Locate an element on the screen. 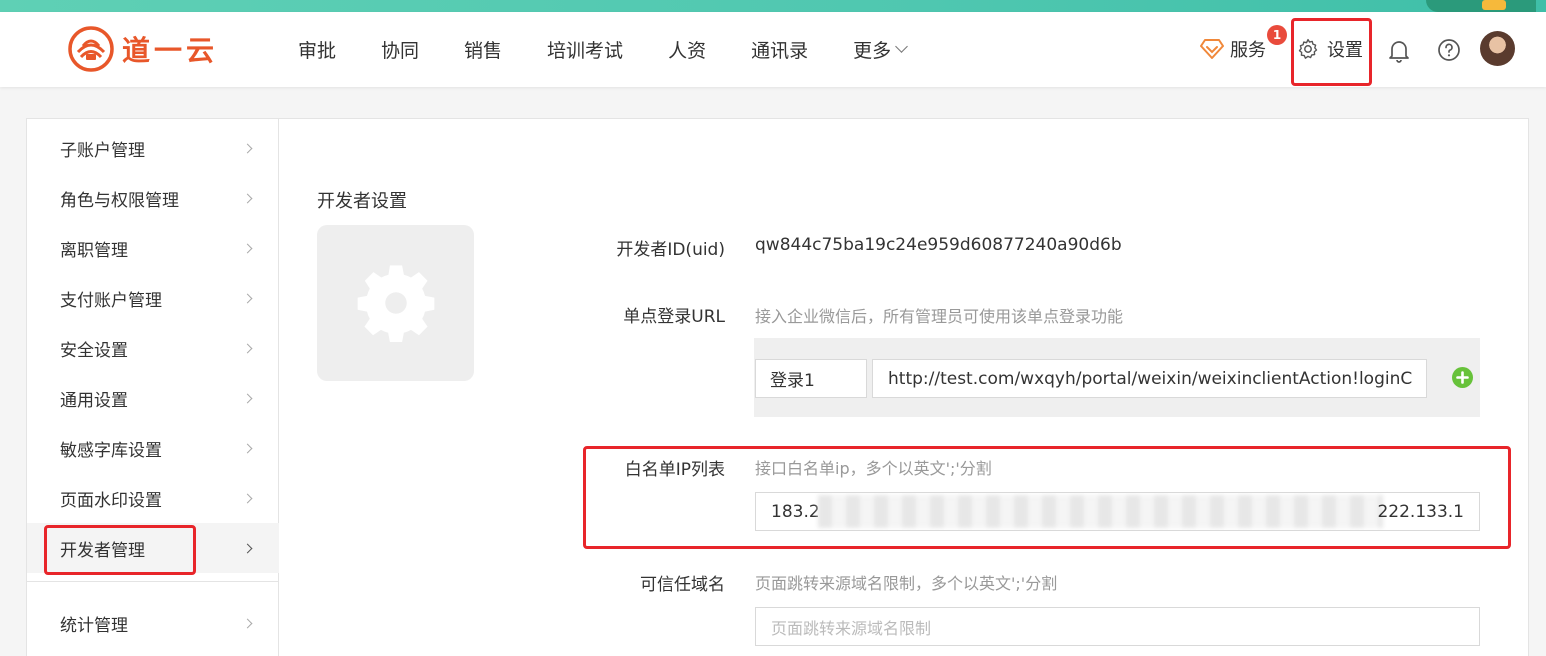 The height and width of the screenshot is (656, 1546). sidebar-item-label: 角色与权限管理 is located at coordinates (119, 200).